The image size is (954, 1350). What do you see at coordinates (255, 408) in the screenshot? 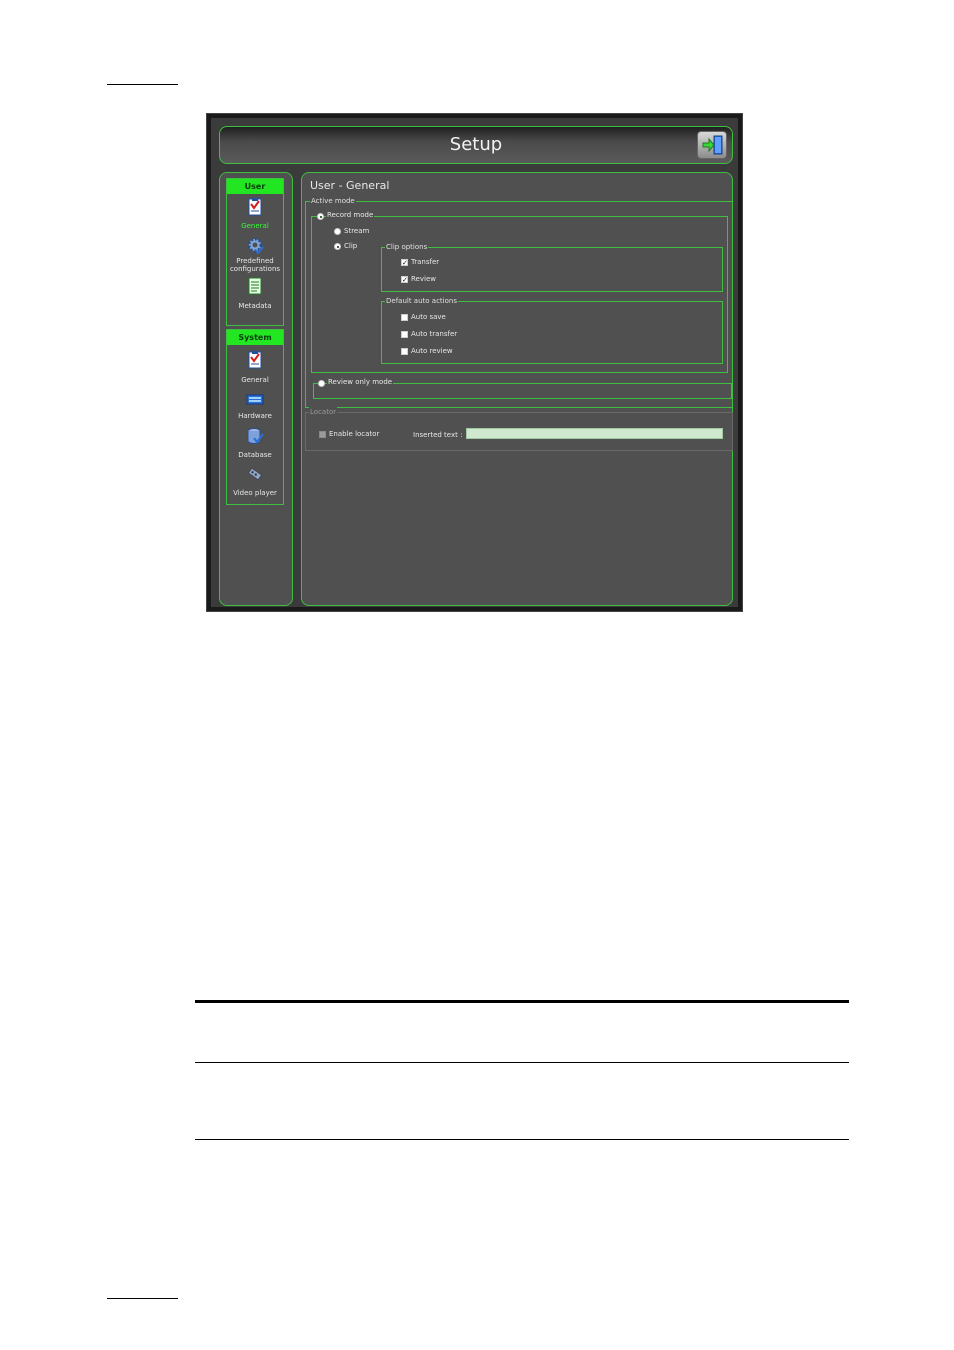
I see `sidebar-item-hardware: Hardware` at bounding box center [255, 408].